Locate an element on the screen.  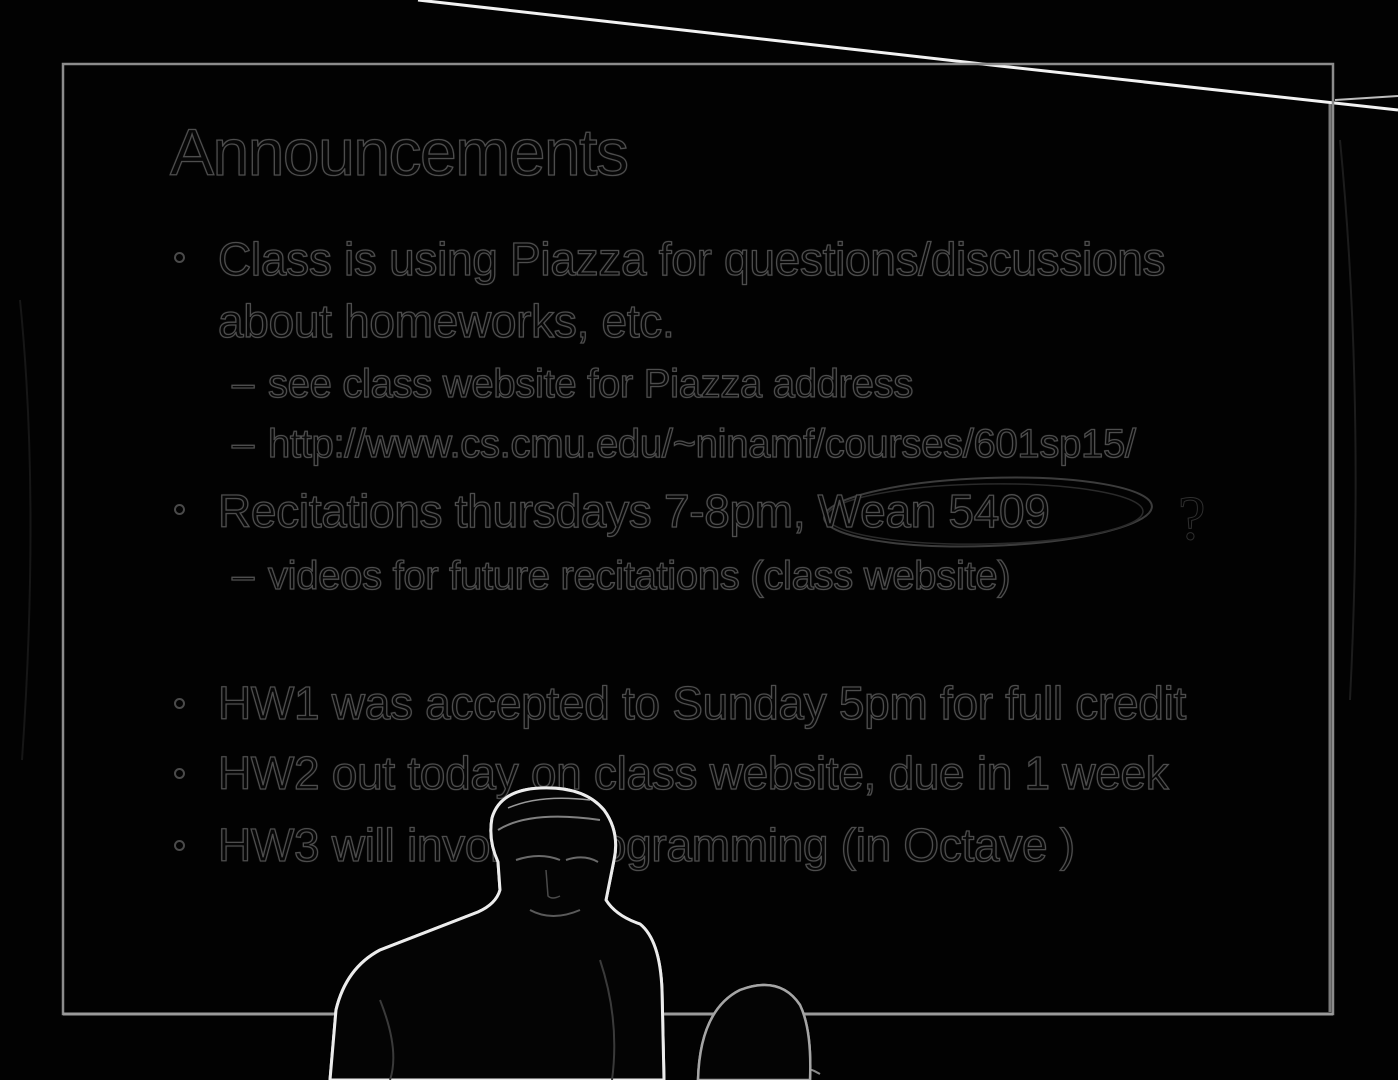
ceiling-edge-line is located at coordinates (907, 56).